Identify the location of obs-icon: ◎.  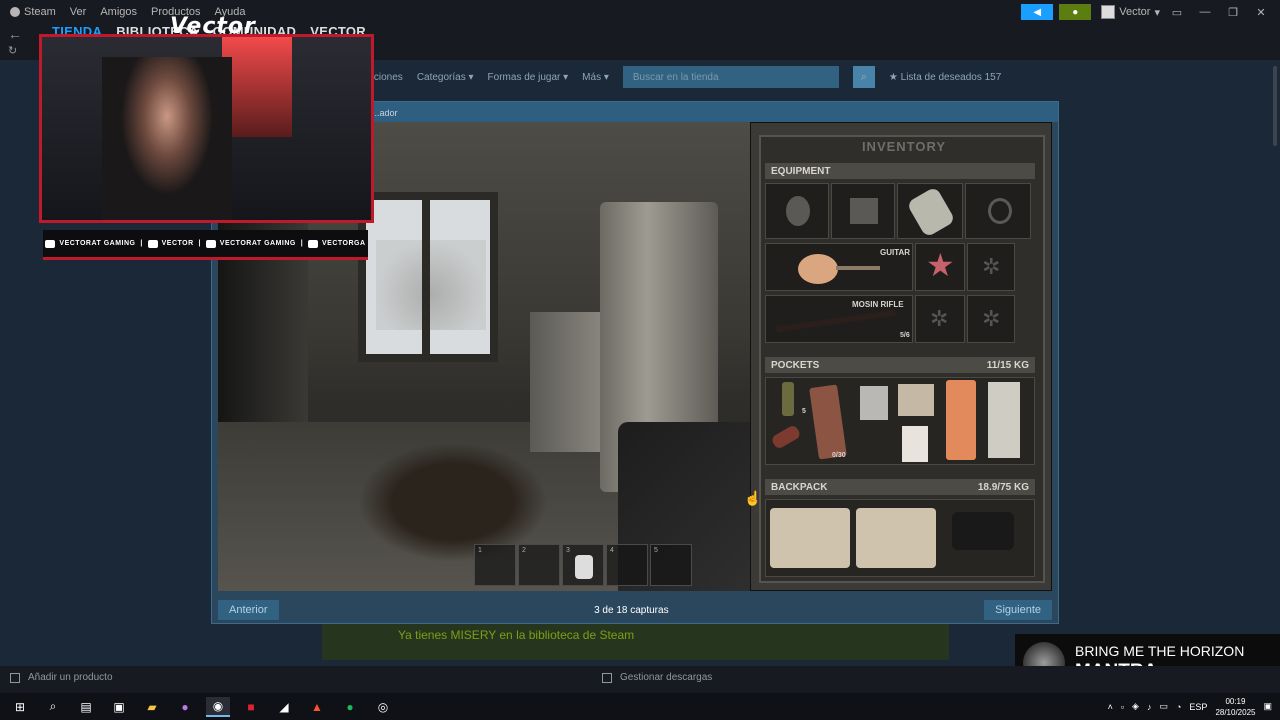
(383, 707).